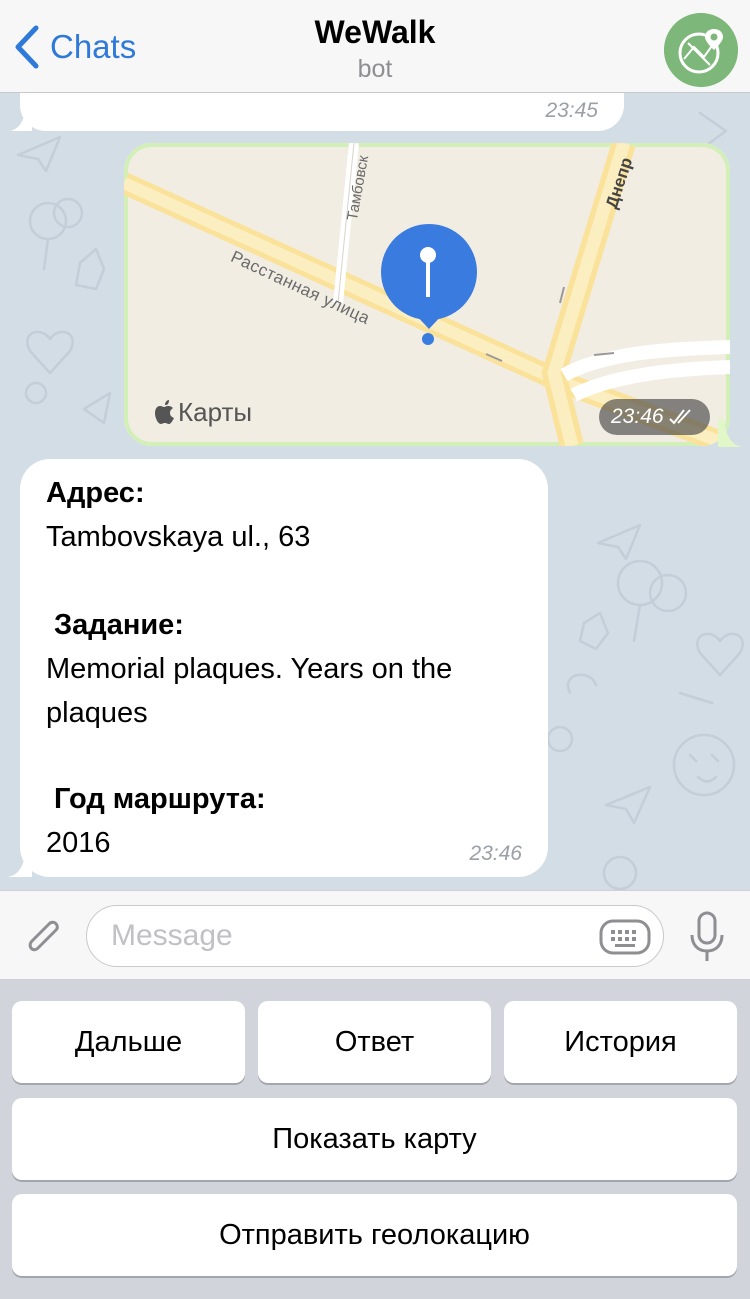  What do you see at coordinates (128, 1042) in the screenshot?
I see `next-button: Дальше` at bounding box center [128, 1042].